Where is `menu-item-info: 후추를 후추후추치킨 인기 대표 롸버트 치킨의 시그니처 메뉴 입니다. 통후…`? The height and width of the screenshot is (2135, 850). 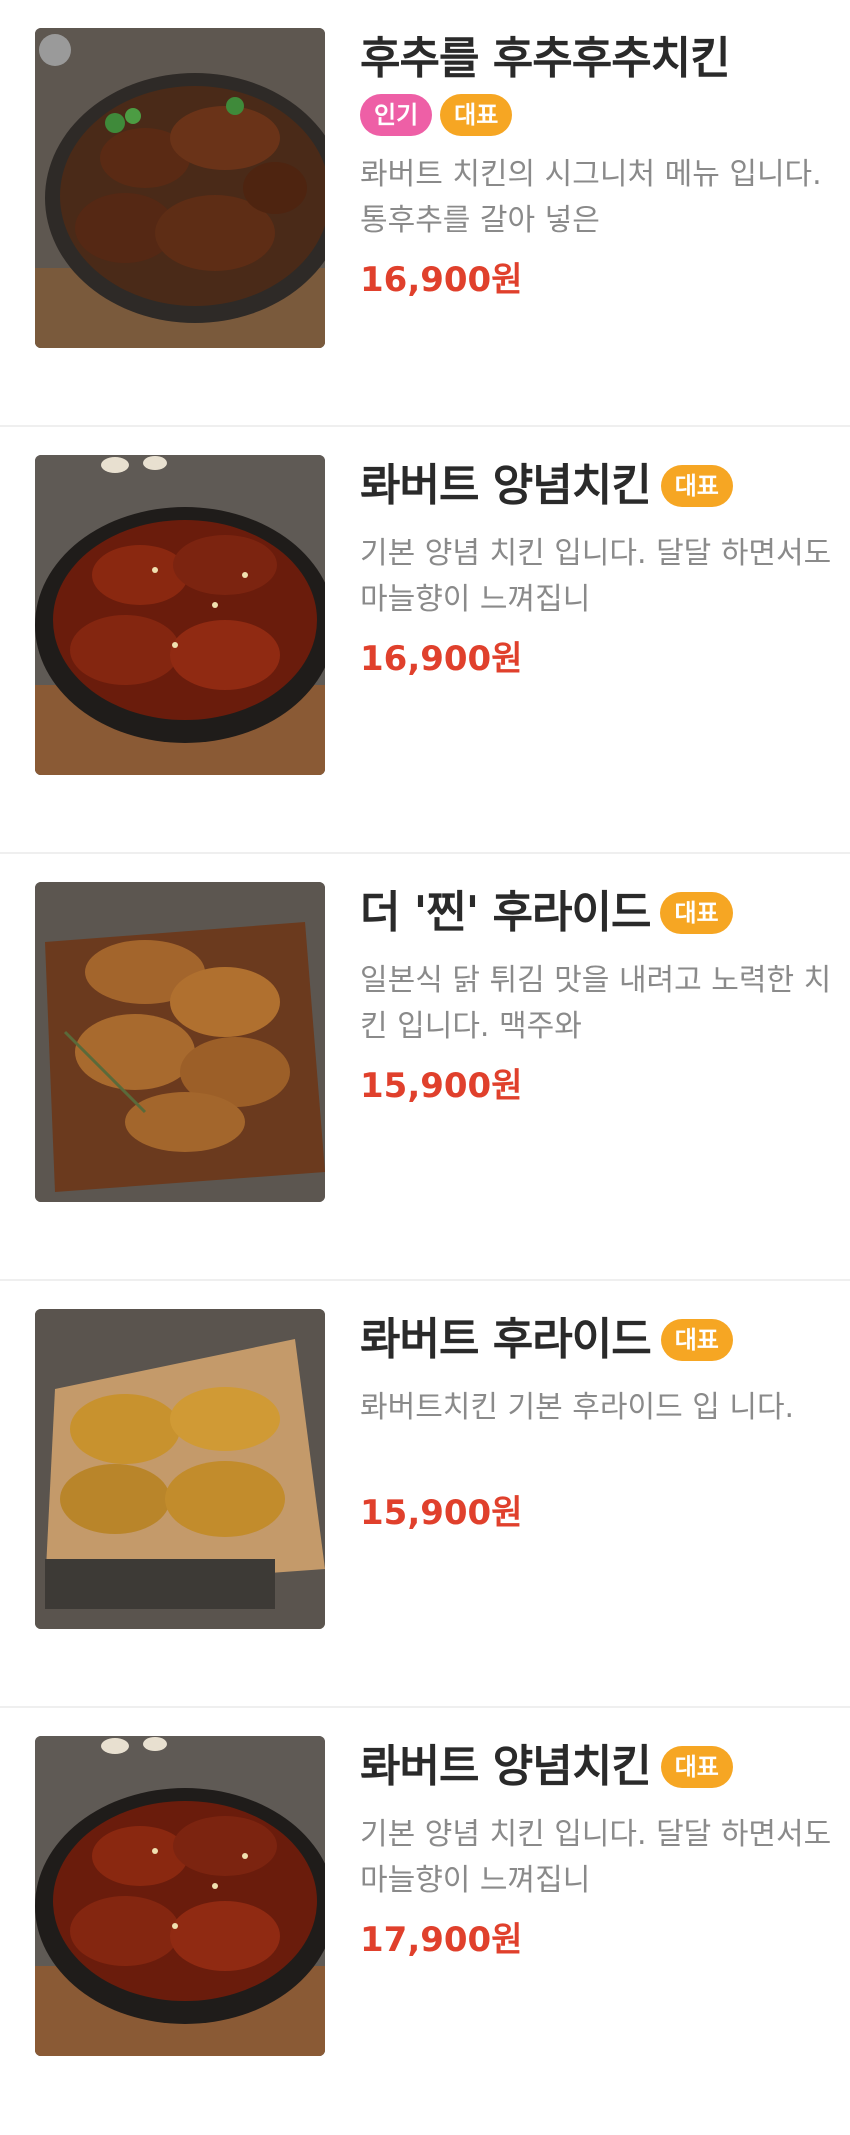 menu-item-info: 후추를 후추후추치킨 인기 대표 롸버트 치킨의 시그니처 메뉴 입니다. 통후… is located at coordinates (597, 165).